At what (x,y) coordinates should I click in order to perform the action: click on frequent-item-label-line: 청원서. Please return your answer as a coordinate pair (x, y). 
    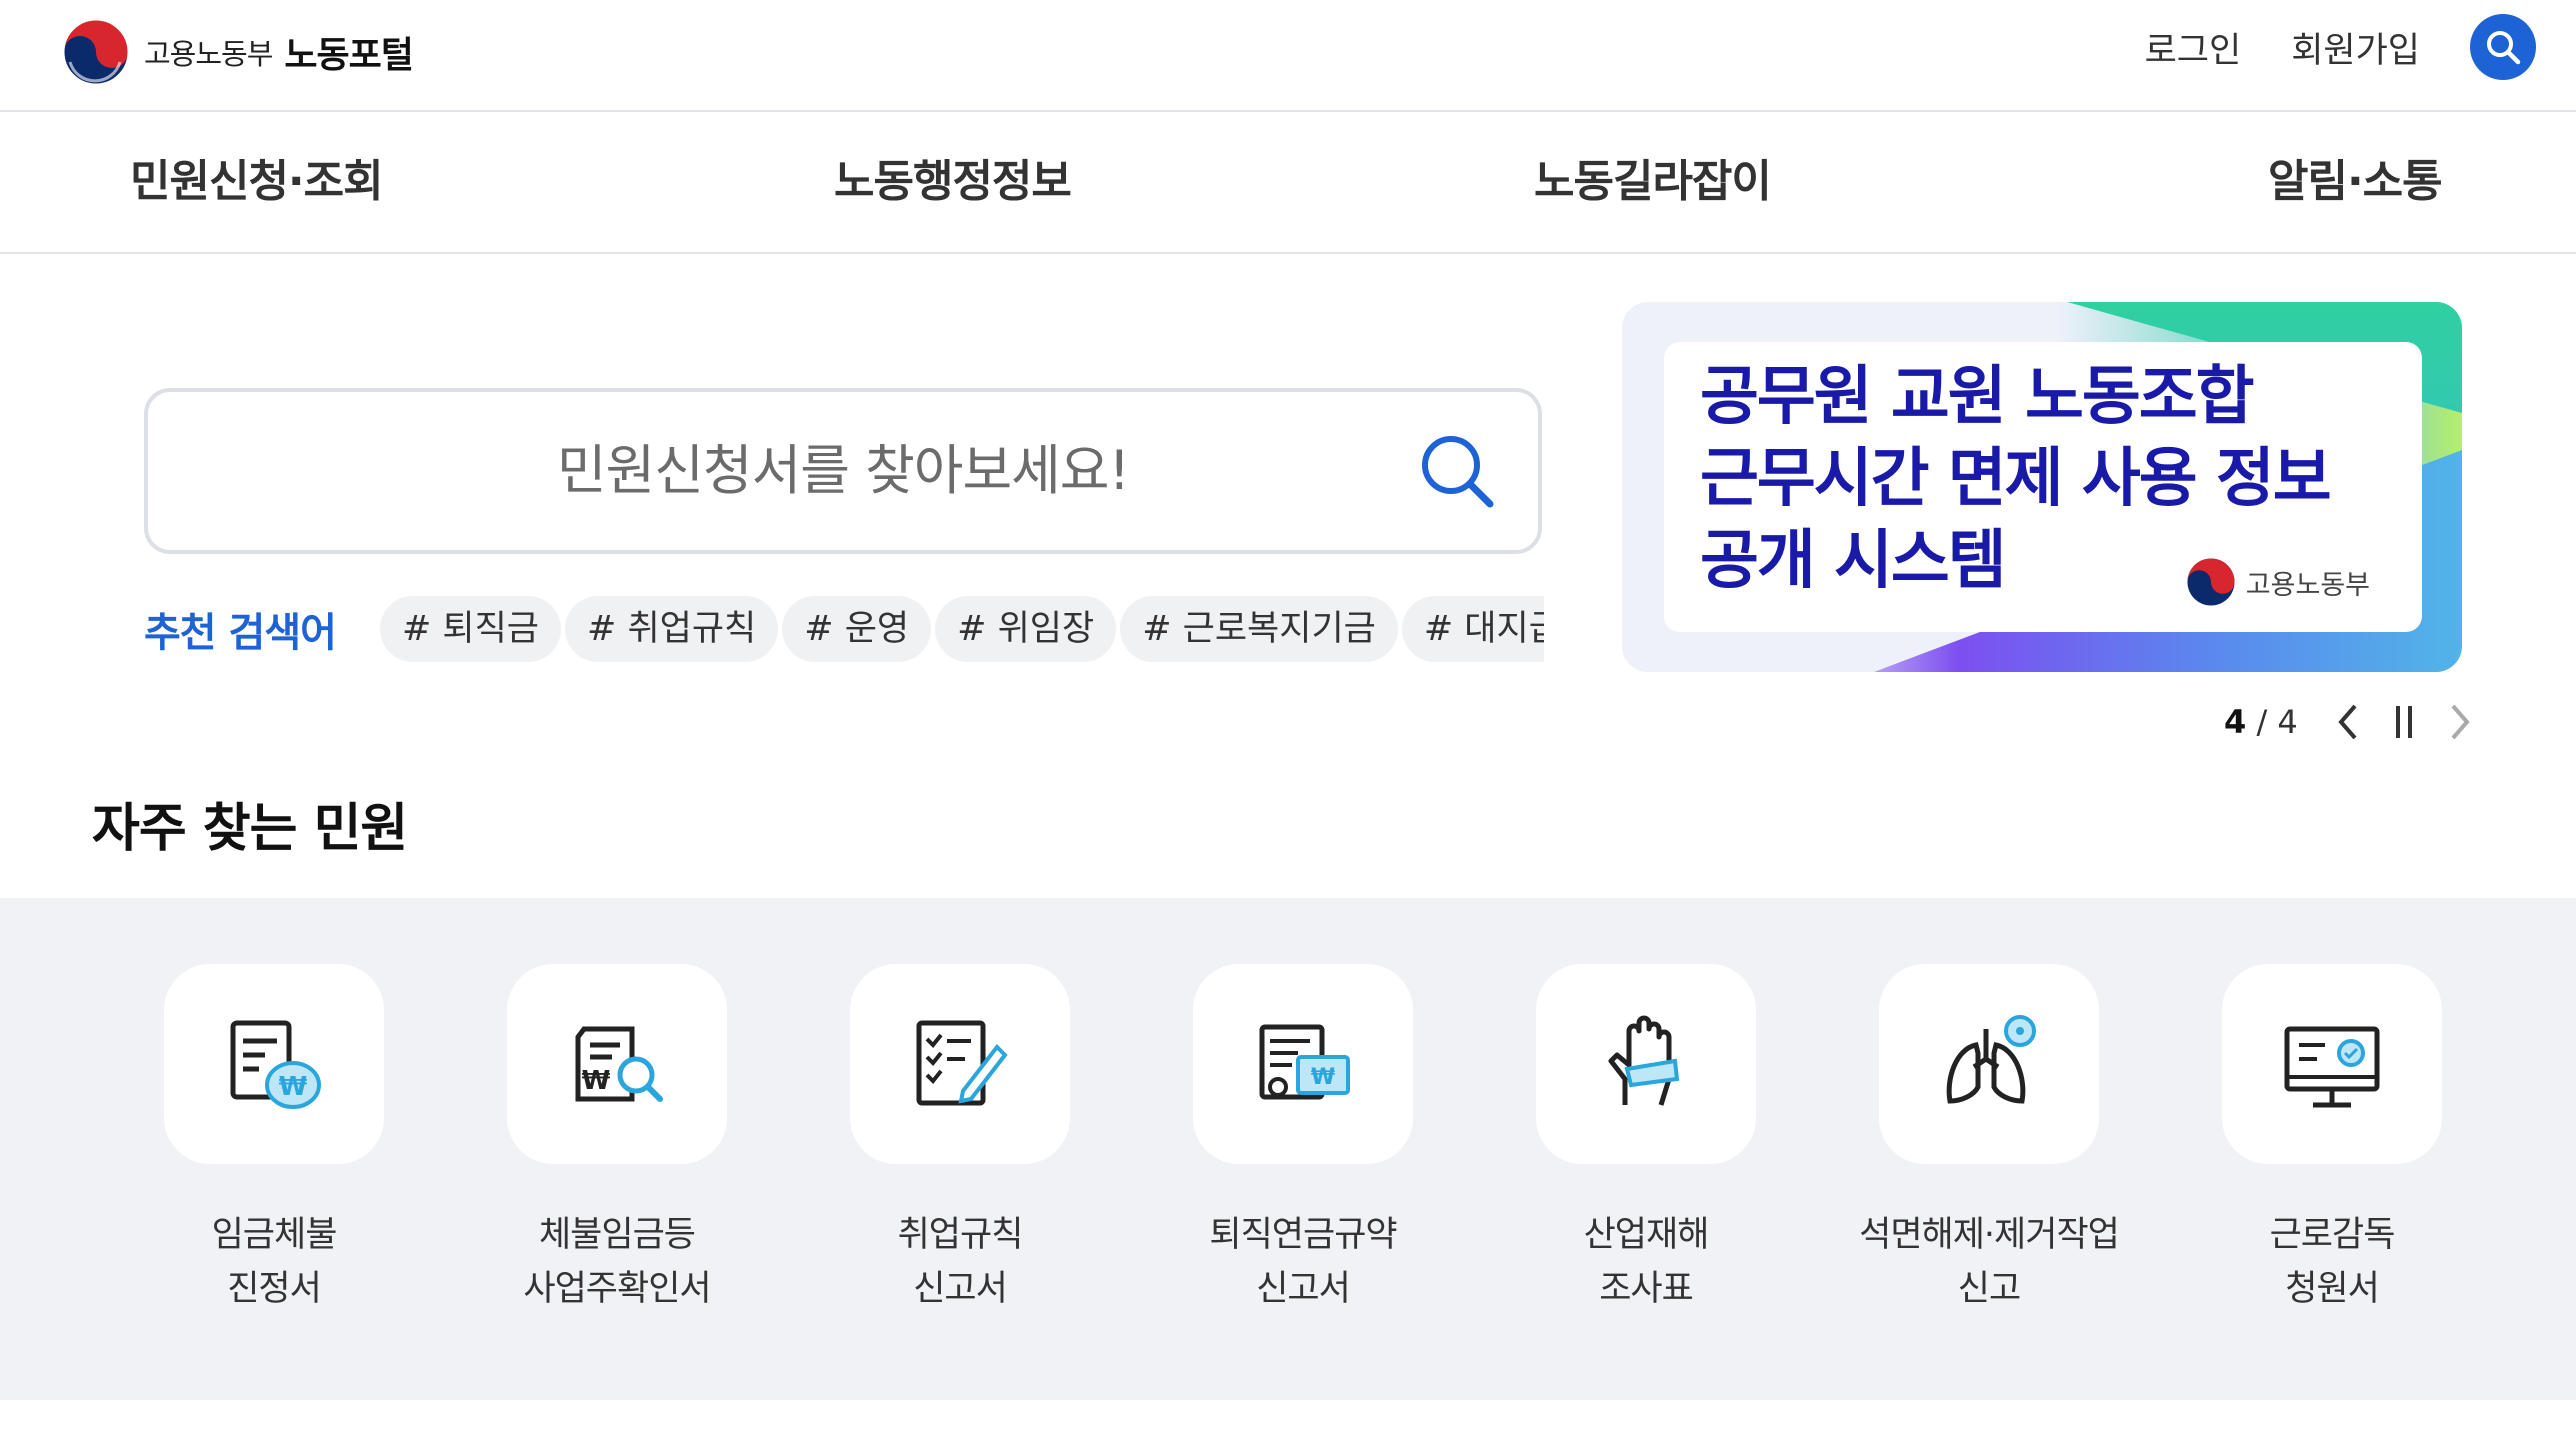
    Looking at the image, I should click on (2332, 1289).